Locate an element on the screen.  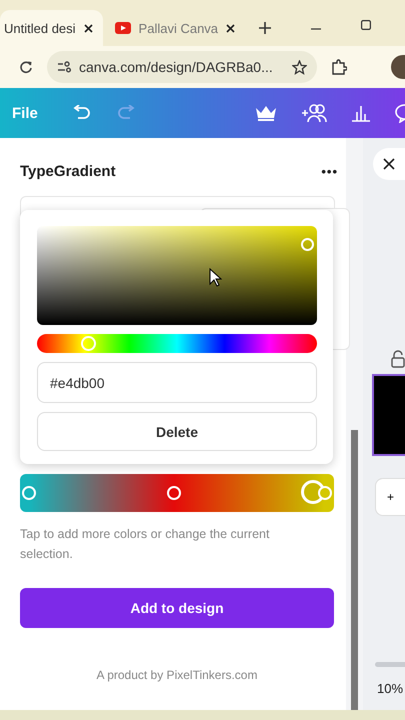
plus-icon is located at coordinates (265, 28).